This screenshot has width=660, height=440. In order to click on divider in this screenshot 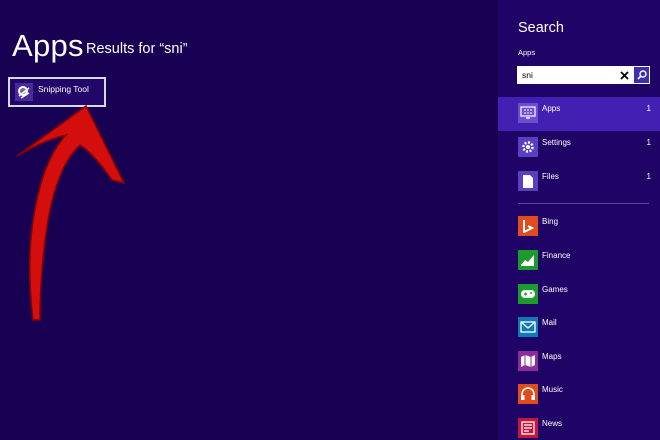, I will do `click(583, 203)`.